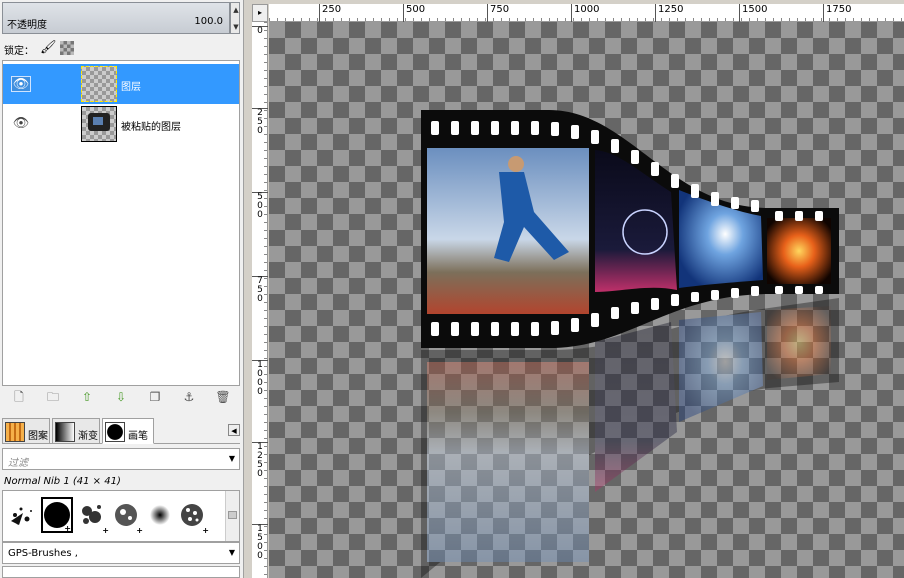 This screenshot has height=578, width=904. Describe the element at coordinates (131, 85) in the screenshot. I see `layer-name: 图层` at that location.